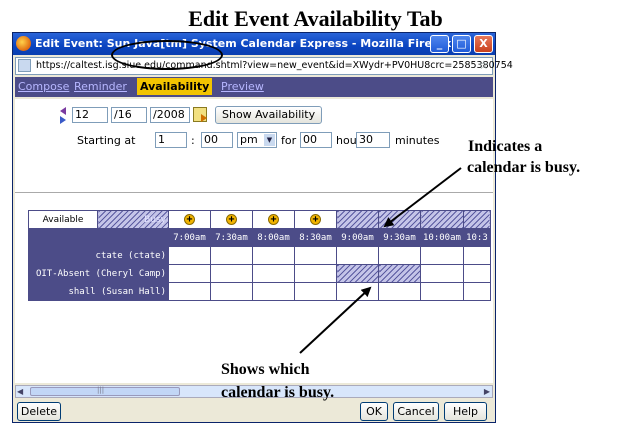 This screenshot has height=430, width=631. What do you see at coordinates (380, 260) in the screenshot?
I see `annotation-arrows` at bounding box center [380, 260].